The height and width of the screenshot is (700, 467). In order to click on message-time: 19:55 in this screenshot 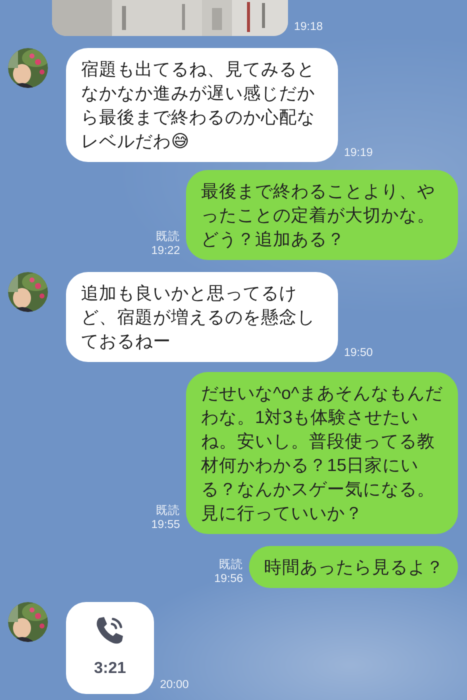, I will do `click(165, 525)`.